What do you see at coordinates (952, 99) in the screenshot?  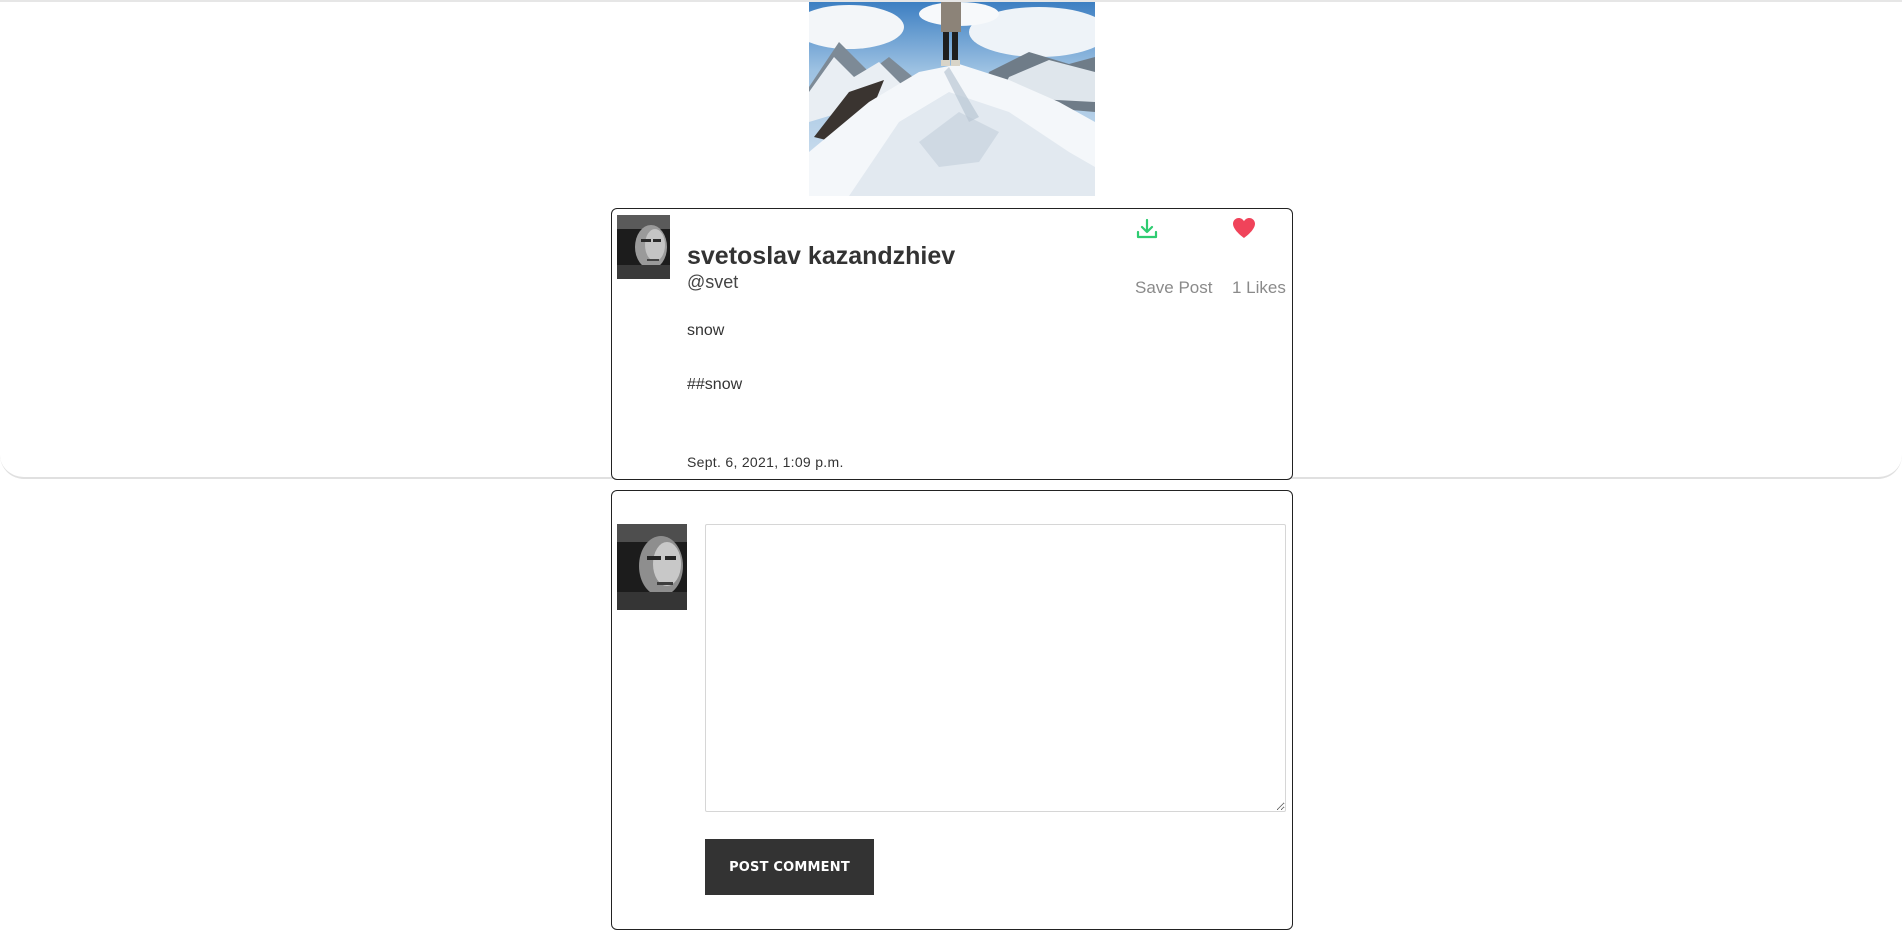 I see `post-image` at bounding box center [952, 99].